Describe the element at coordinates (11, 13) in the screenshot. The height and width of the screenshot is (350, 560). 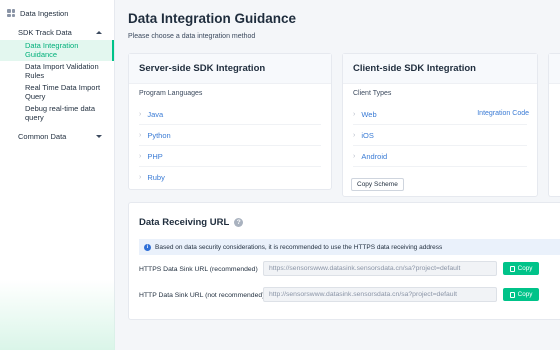
I see `grid-icon` at that location.